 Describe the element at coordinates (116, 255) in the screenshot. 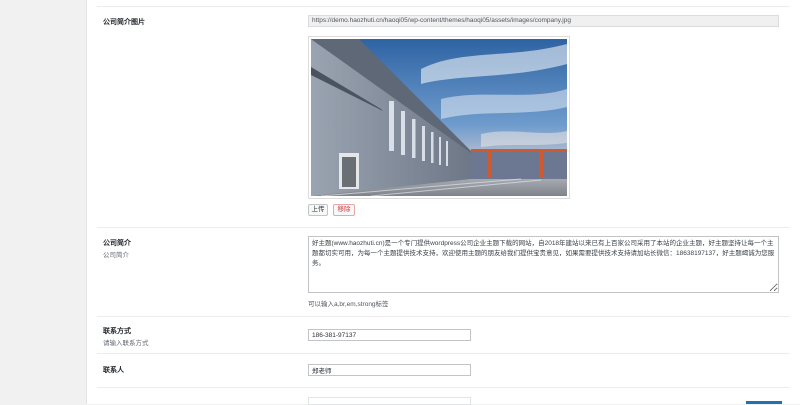

I see `company-intro-description: 公司简介` at that location.